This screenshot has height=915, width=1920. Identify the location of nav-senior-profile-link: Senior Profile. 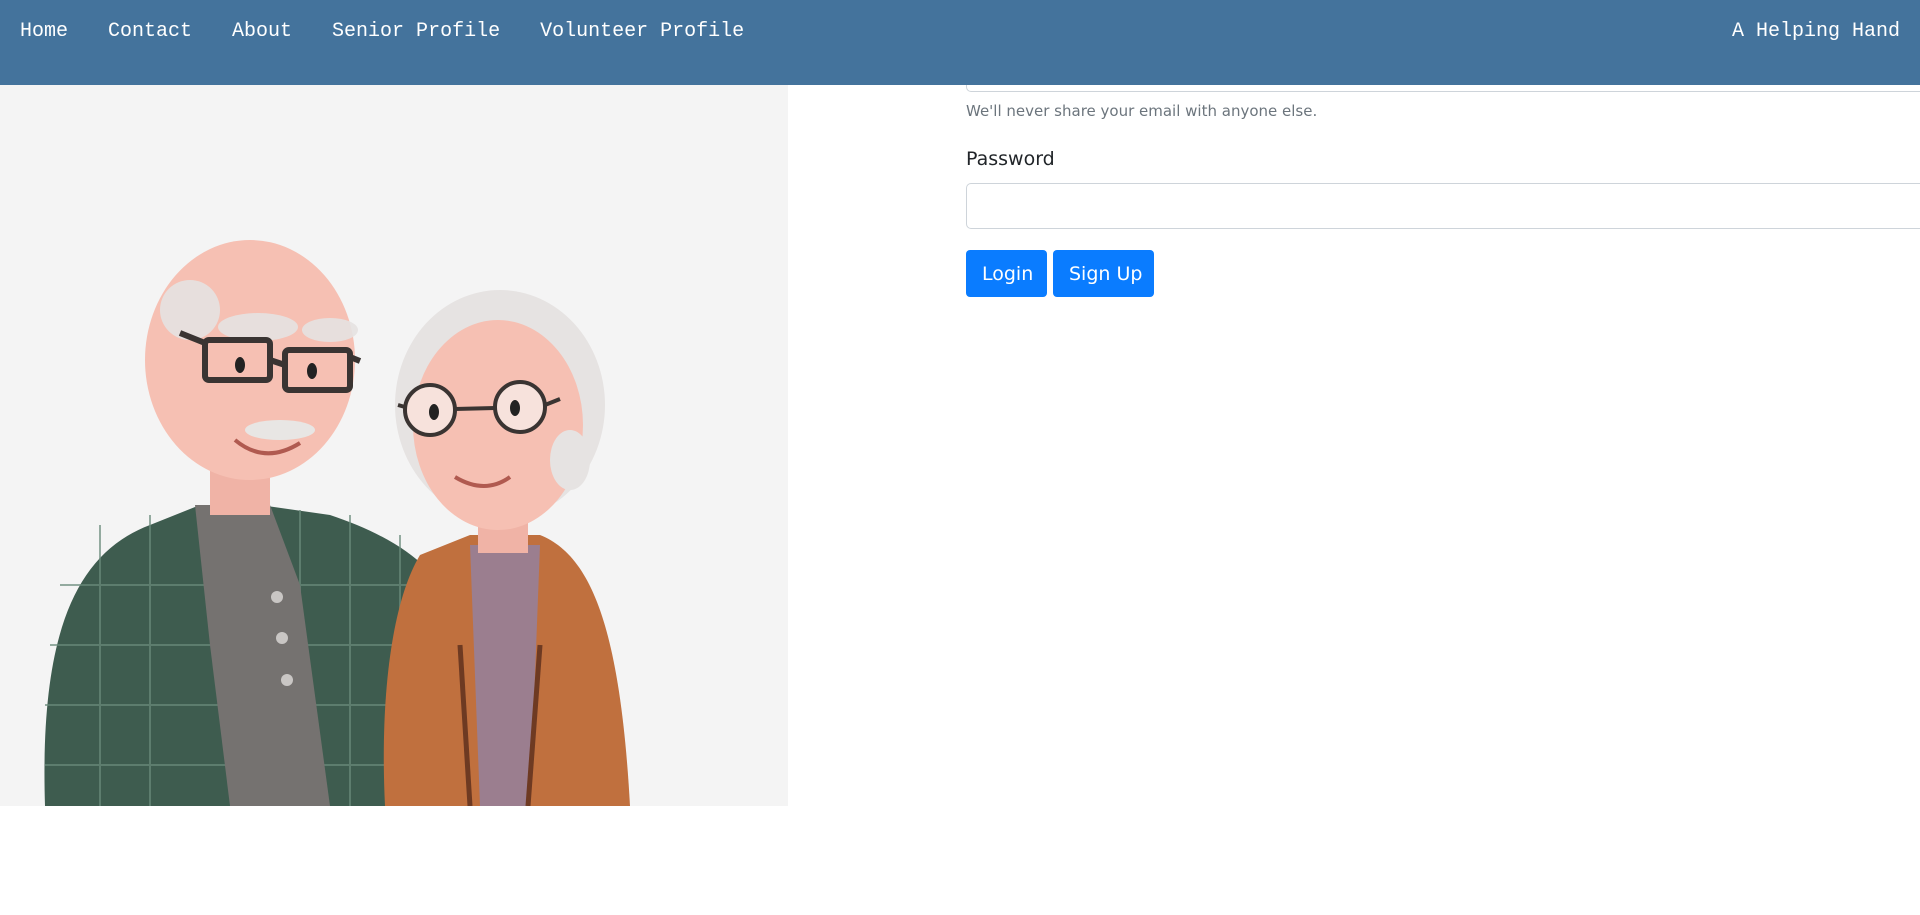
(416, 32).